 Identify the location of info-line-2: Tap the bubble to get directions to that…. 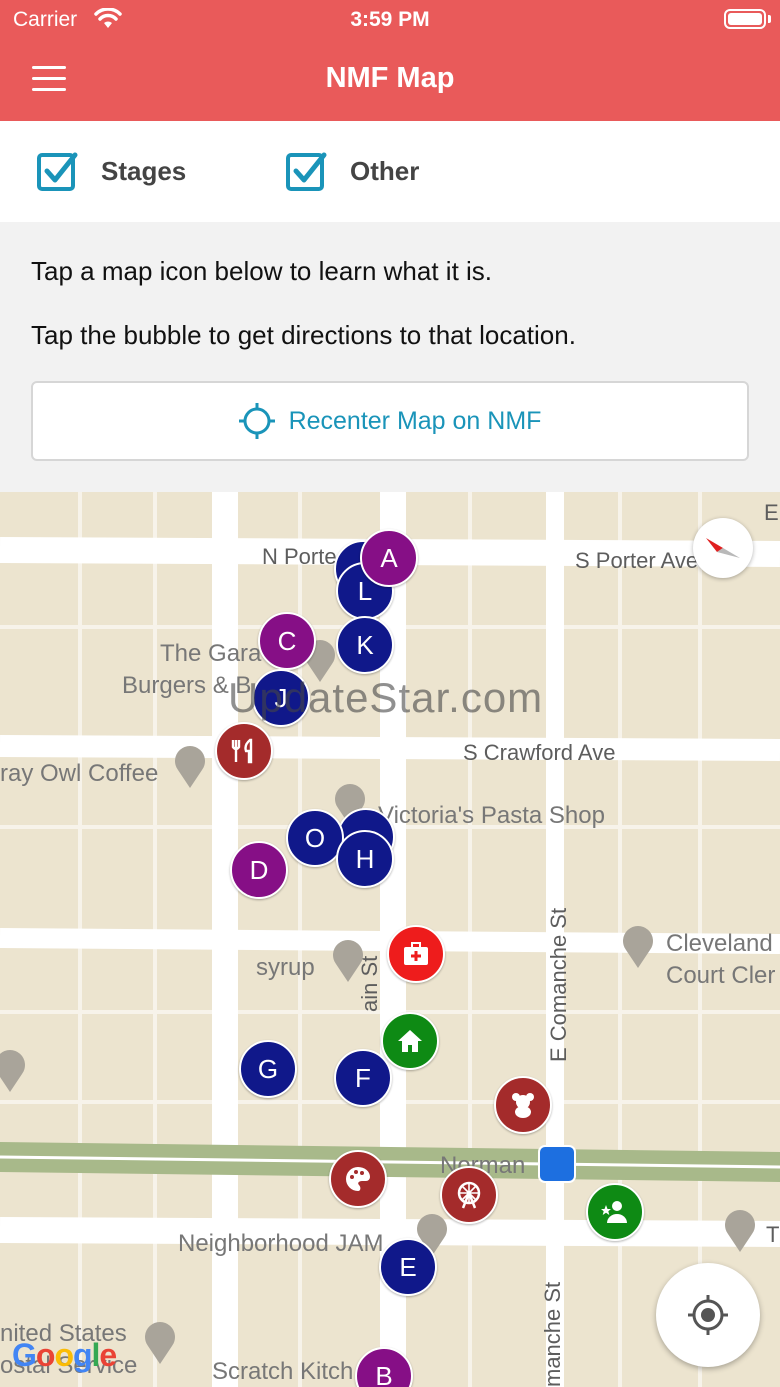
(303, 335).